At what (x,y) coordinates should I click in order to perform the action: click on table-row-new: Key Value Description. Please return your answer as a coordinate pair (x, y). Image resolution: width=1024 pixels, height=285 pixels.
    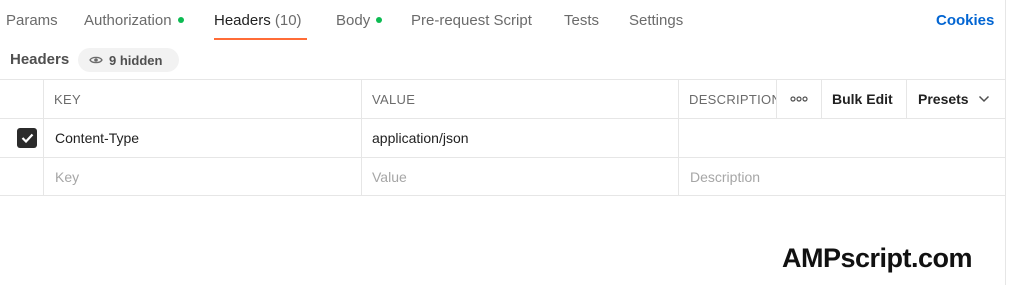
    Looking at the image, I should click on (502, 176).